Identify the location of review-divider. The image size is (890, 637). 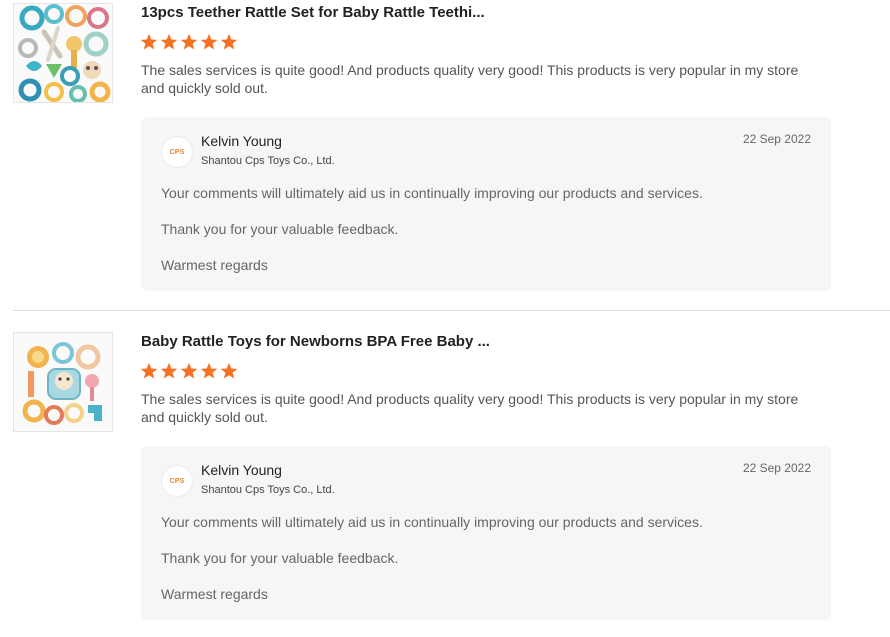
(451, 310).